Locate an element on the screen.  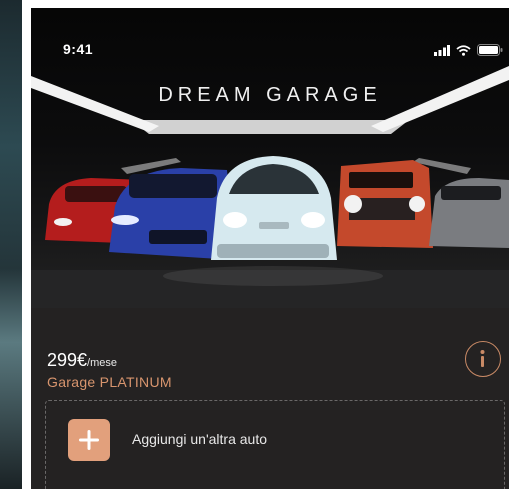
signal-icon is located at coordinates (442, 50).